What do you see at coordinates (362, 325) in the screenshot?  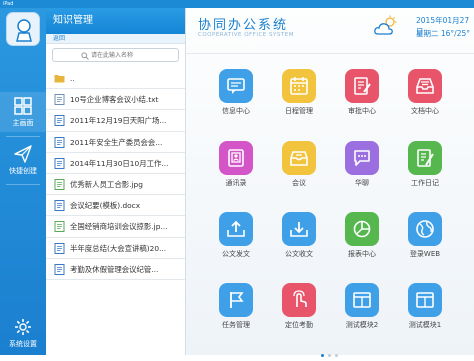 I see `app-tile-label: 测试模块2` at bounding box center [362, 325].